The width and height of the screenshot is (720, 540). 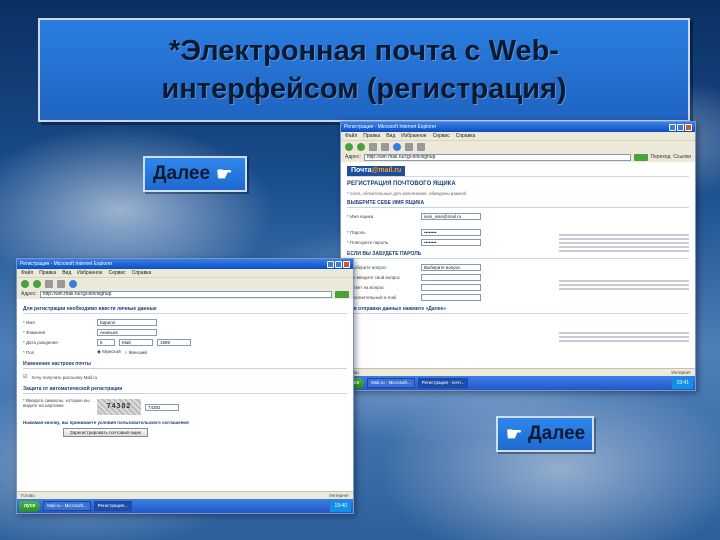 I want to click on lastname-input: Ананьев, so click(x=127, y=332).